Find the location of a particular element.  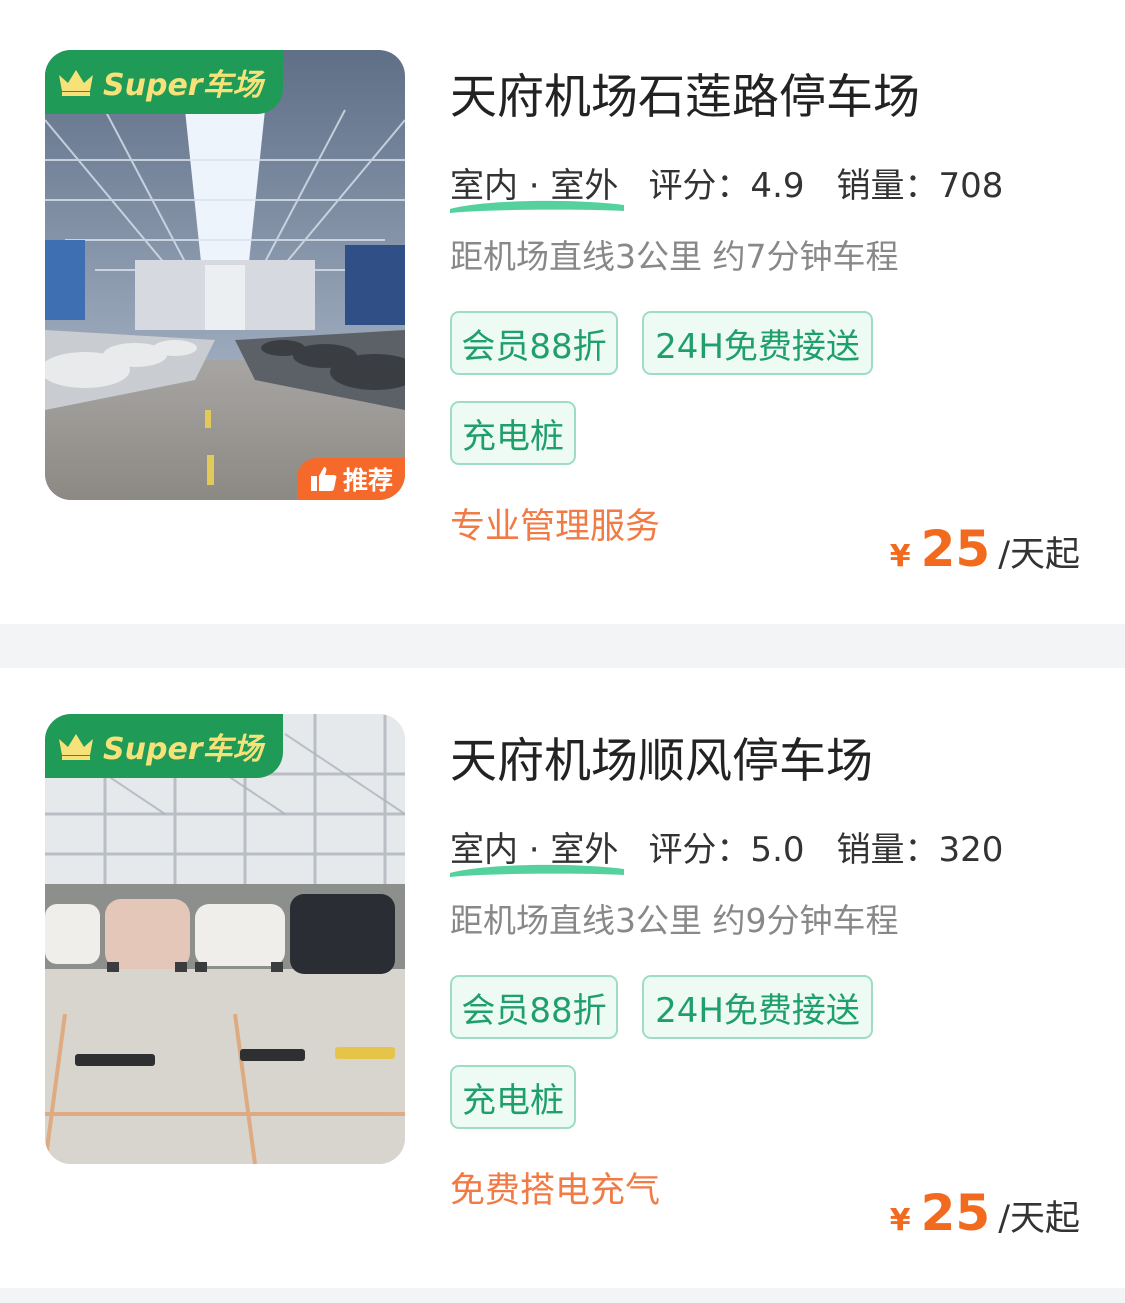

parking-lot-title: 天府机场石莲路停车场 is located at coordinates (685, 92).